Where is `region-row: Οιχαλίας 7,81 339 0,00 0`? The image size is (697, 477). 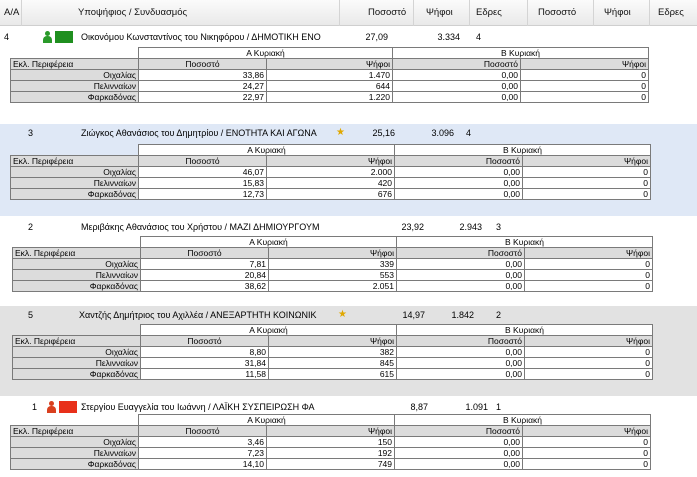
region-row: Οιχαλίας 7,81 339 0,00 0 is located at coordinates (332, 264).